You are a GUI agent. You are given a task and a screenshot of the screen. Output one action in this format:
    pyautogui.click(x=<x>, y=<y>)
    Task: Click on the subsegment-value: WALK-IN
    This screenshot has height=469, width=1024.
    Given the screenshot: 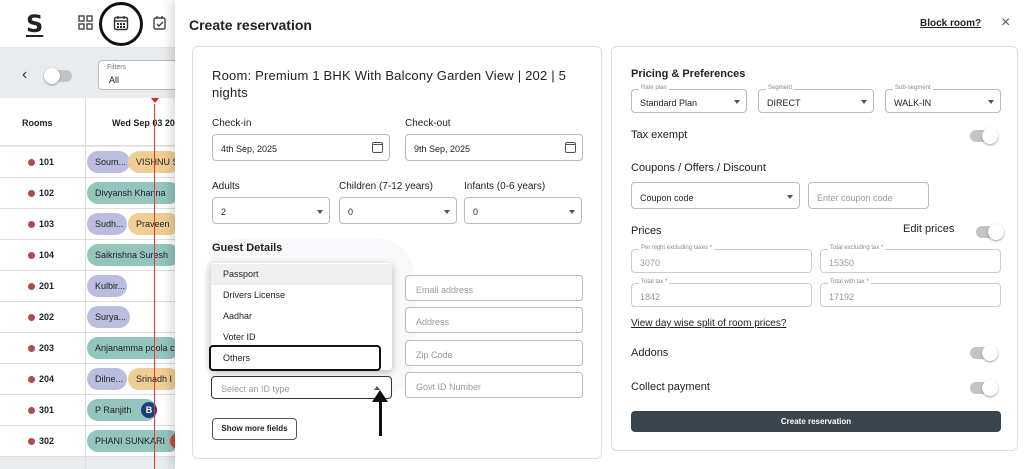 What is the action you would take?
    pyautogui.click(x=913, y=103)
    